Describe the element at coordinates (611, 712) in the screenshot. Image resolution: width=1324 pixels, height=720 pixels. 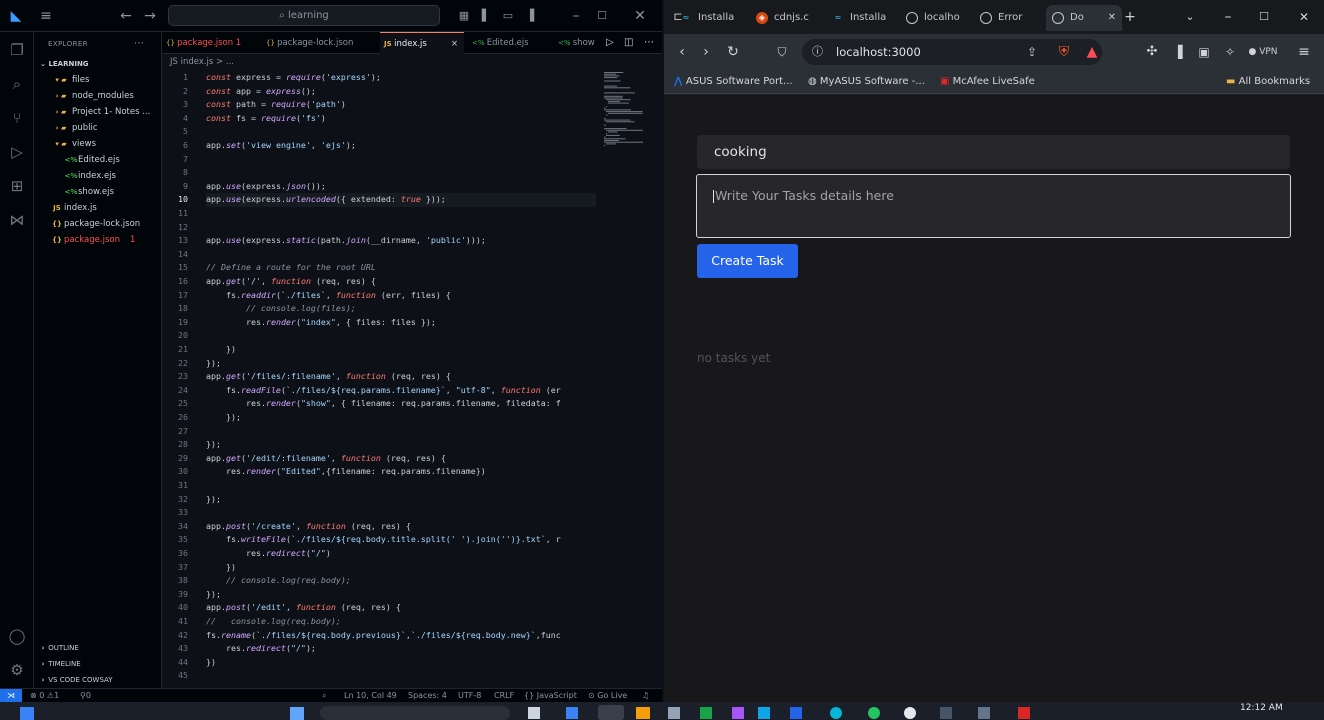
I see `brave-taskbar-icon` at that location.